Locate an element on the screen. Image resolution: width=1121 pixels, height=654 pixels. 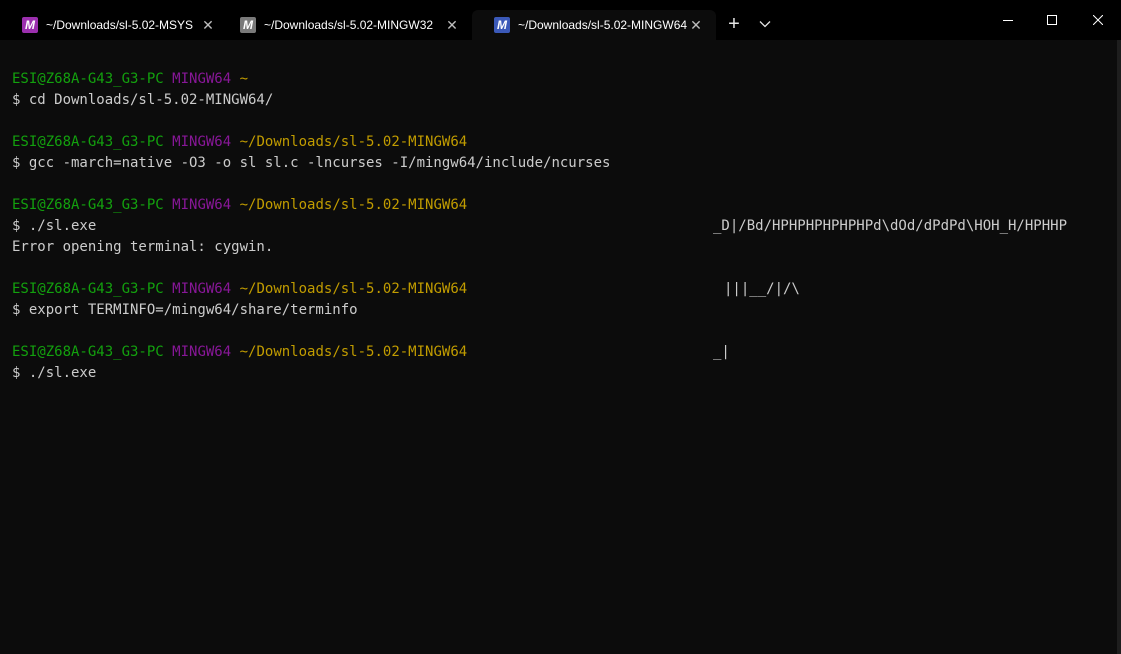
new-tab-button: + is located at coordinates (734, 24).